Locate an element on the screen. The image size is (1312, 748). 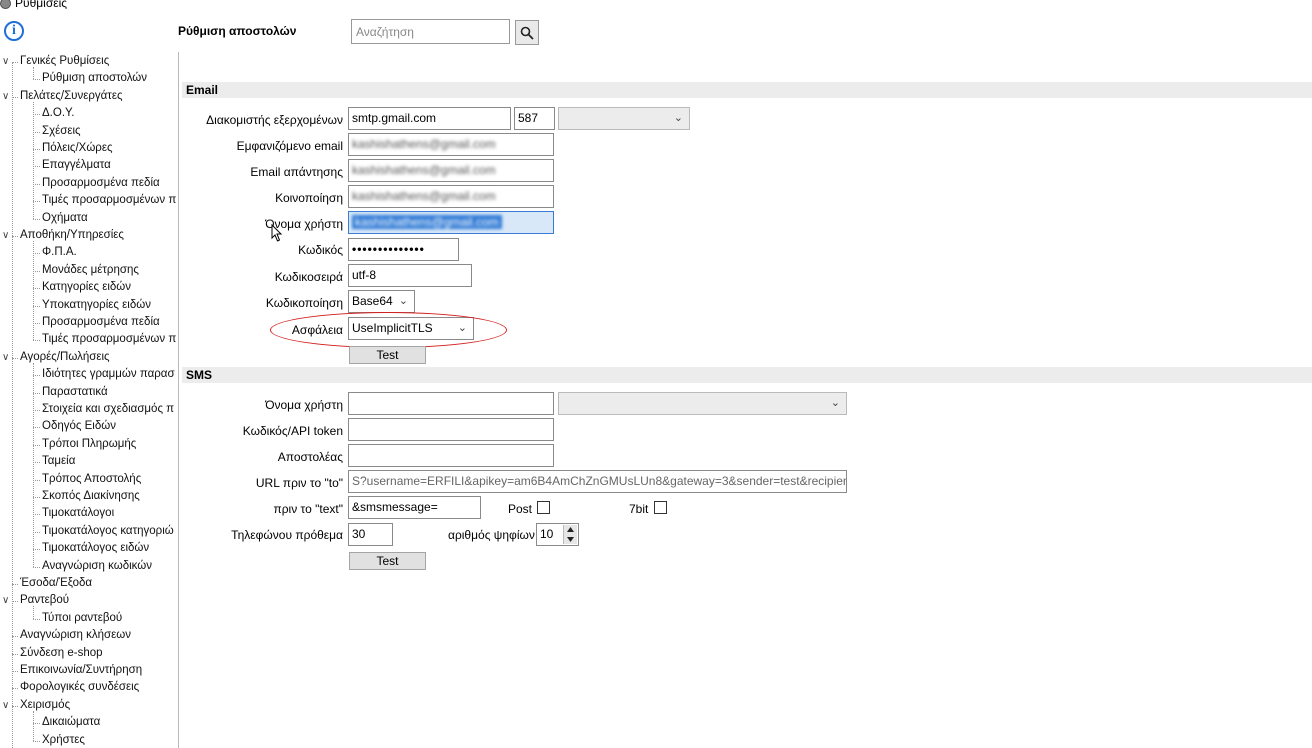
tree-item-label: Αποθήκη/Υπηρεσίες is located at coordinates (72, 235).